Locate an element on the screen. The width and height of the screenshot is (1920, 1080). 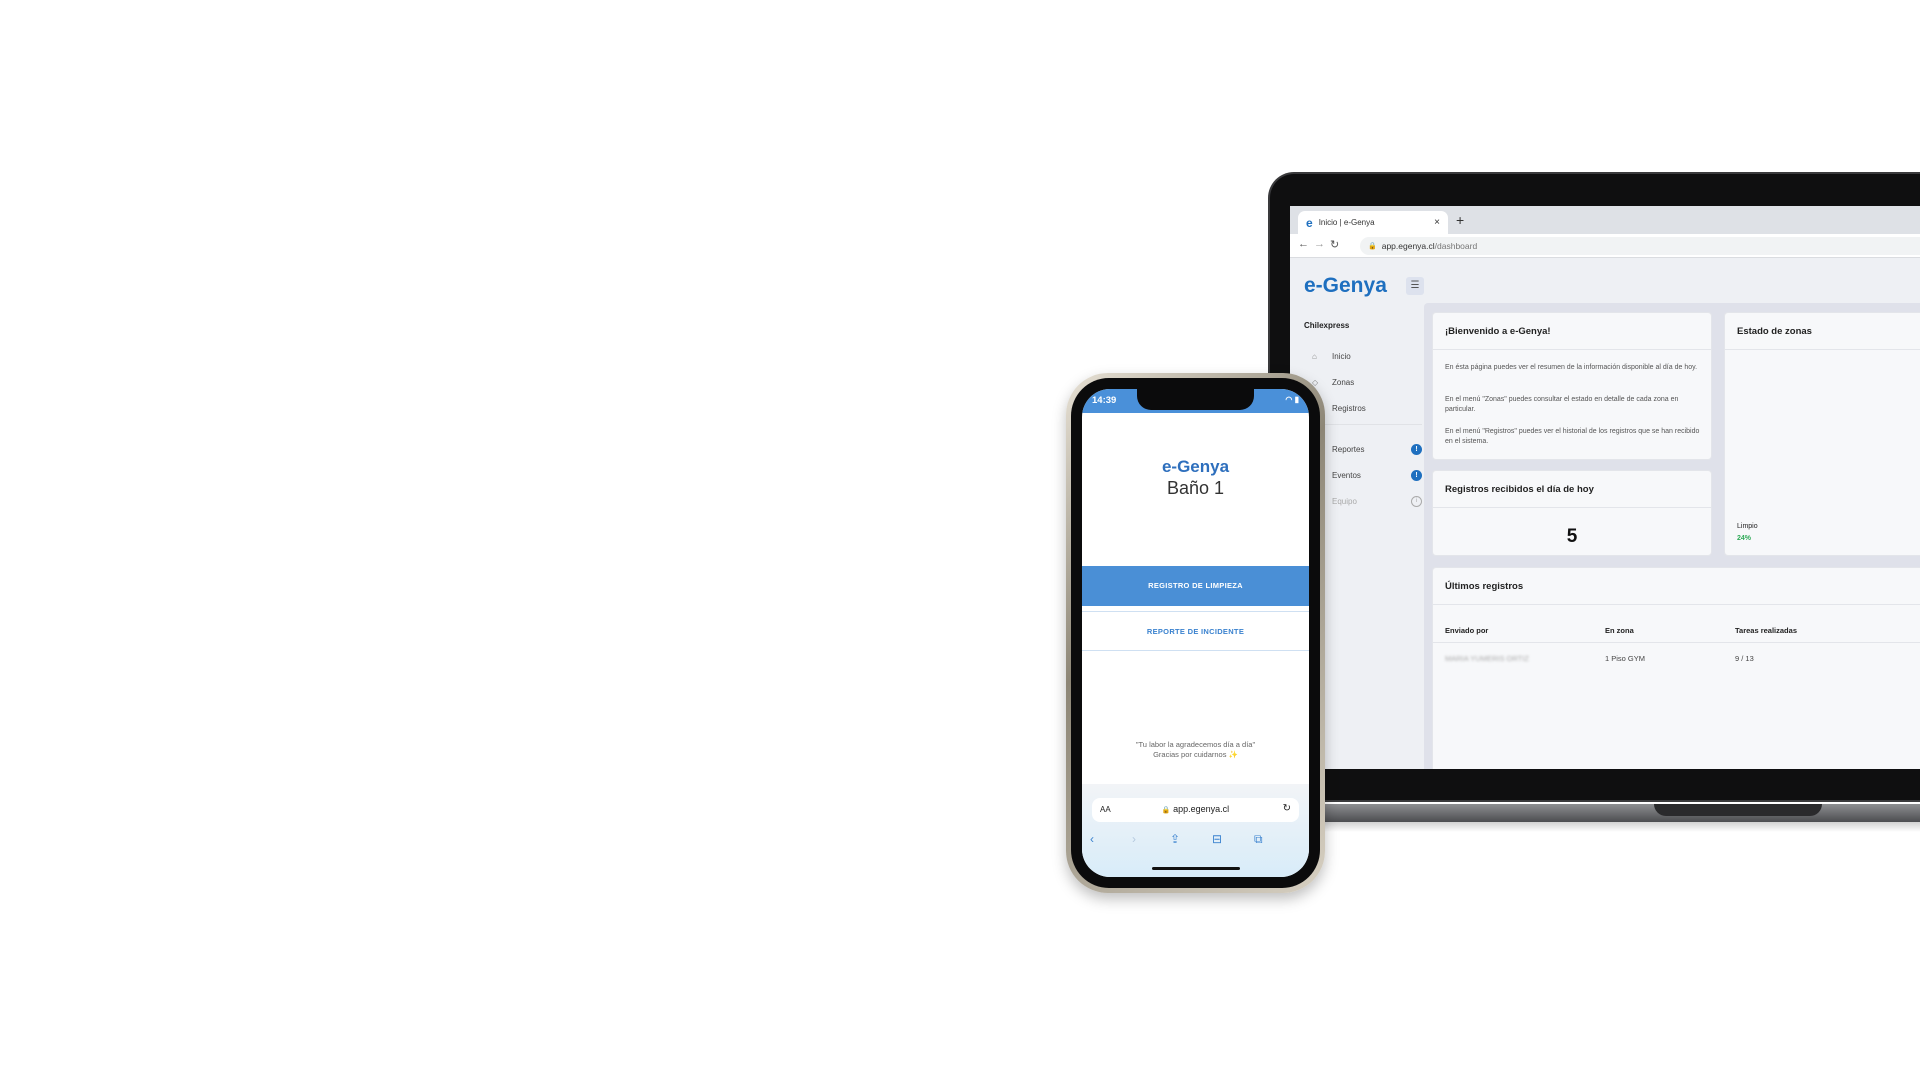
cleaning-record-button: REGISTRO DE LIMPIEZA is located at coordinates (1195, 586).